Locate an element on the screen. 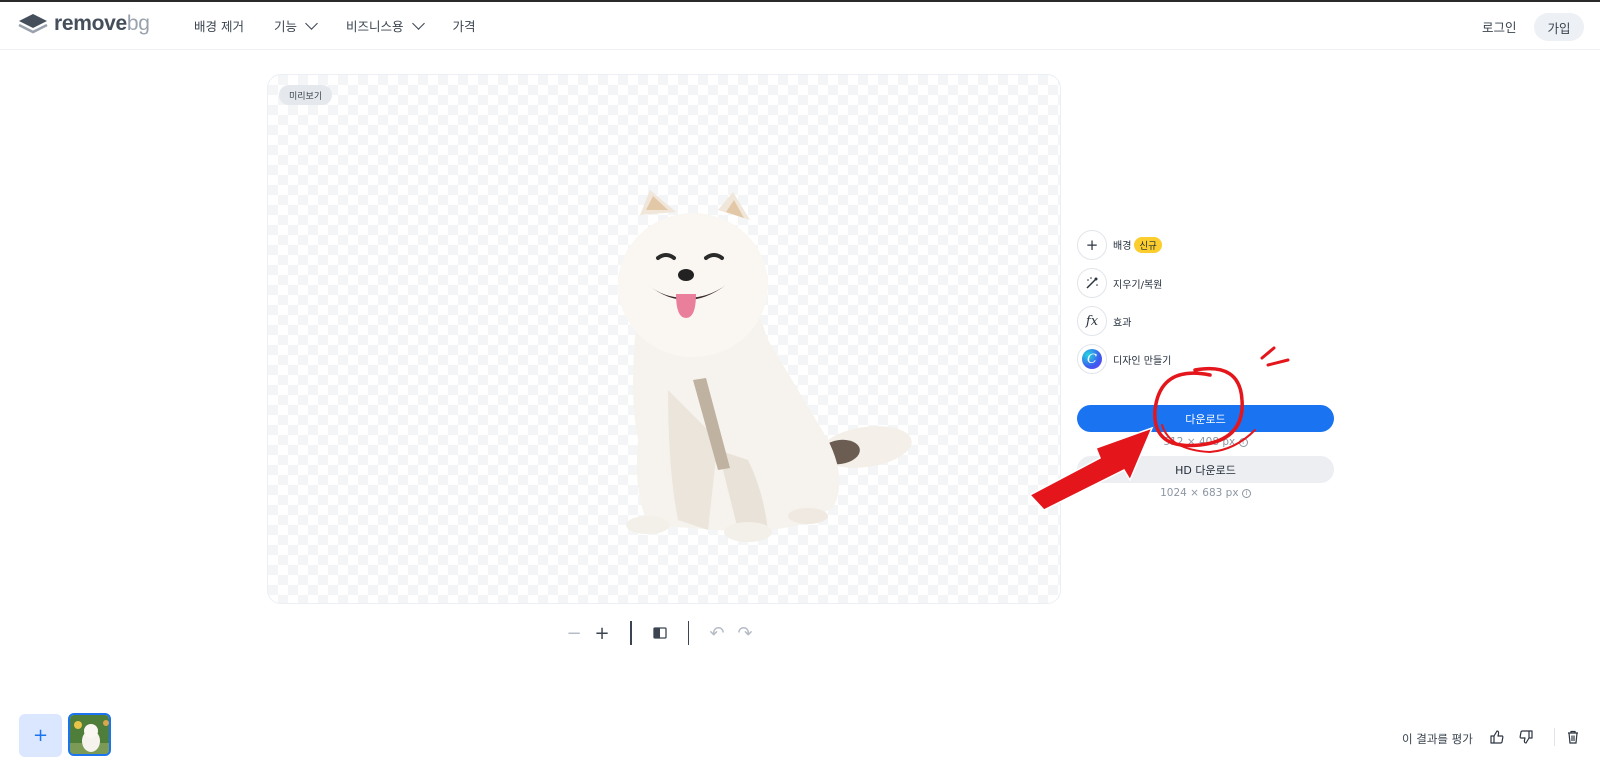 The width and height of the screenshot is (1600, 769). tool-design: C 디자인 만들기 is located at coordinates (1124, 359).